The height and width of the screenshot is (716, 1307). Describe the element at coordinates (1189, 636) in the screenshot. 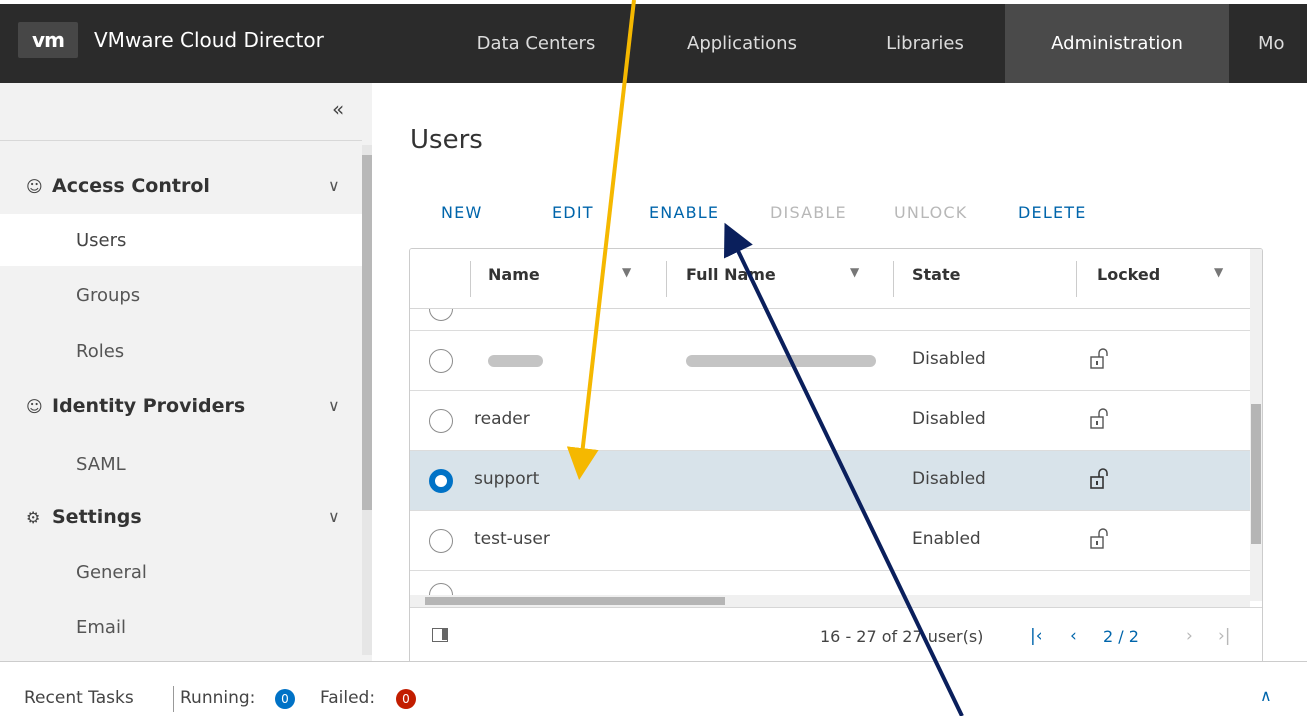

I see `next-page-icon: ›` at that location.